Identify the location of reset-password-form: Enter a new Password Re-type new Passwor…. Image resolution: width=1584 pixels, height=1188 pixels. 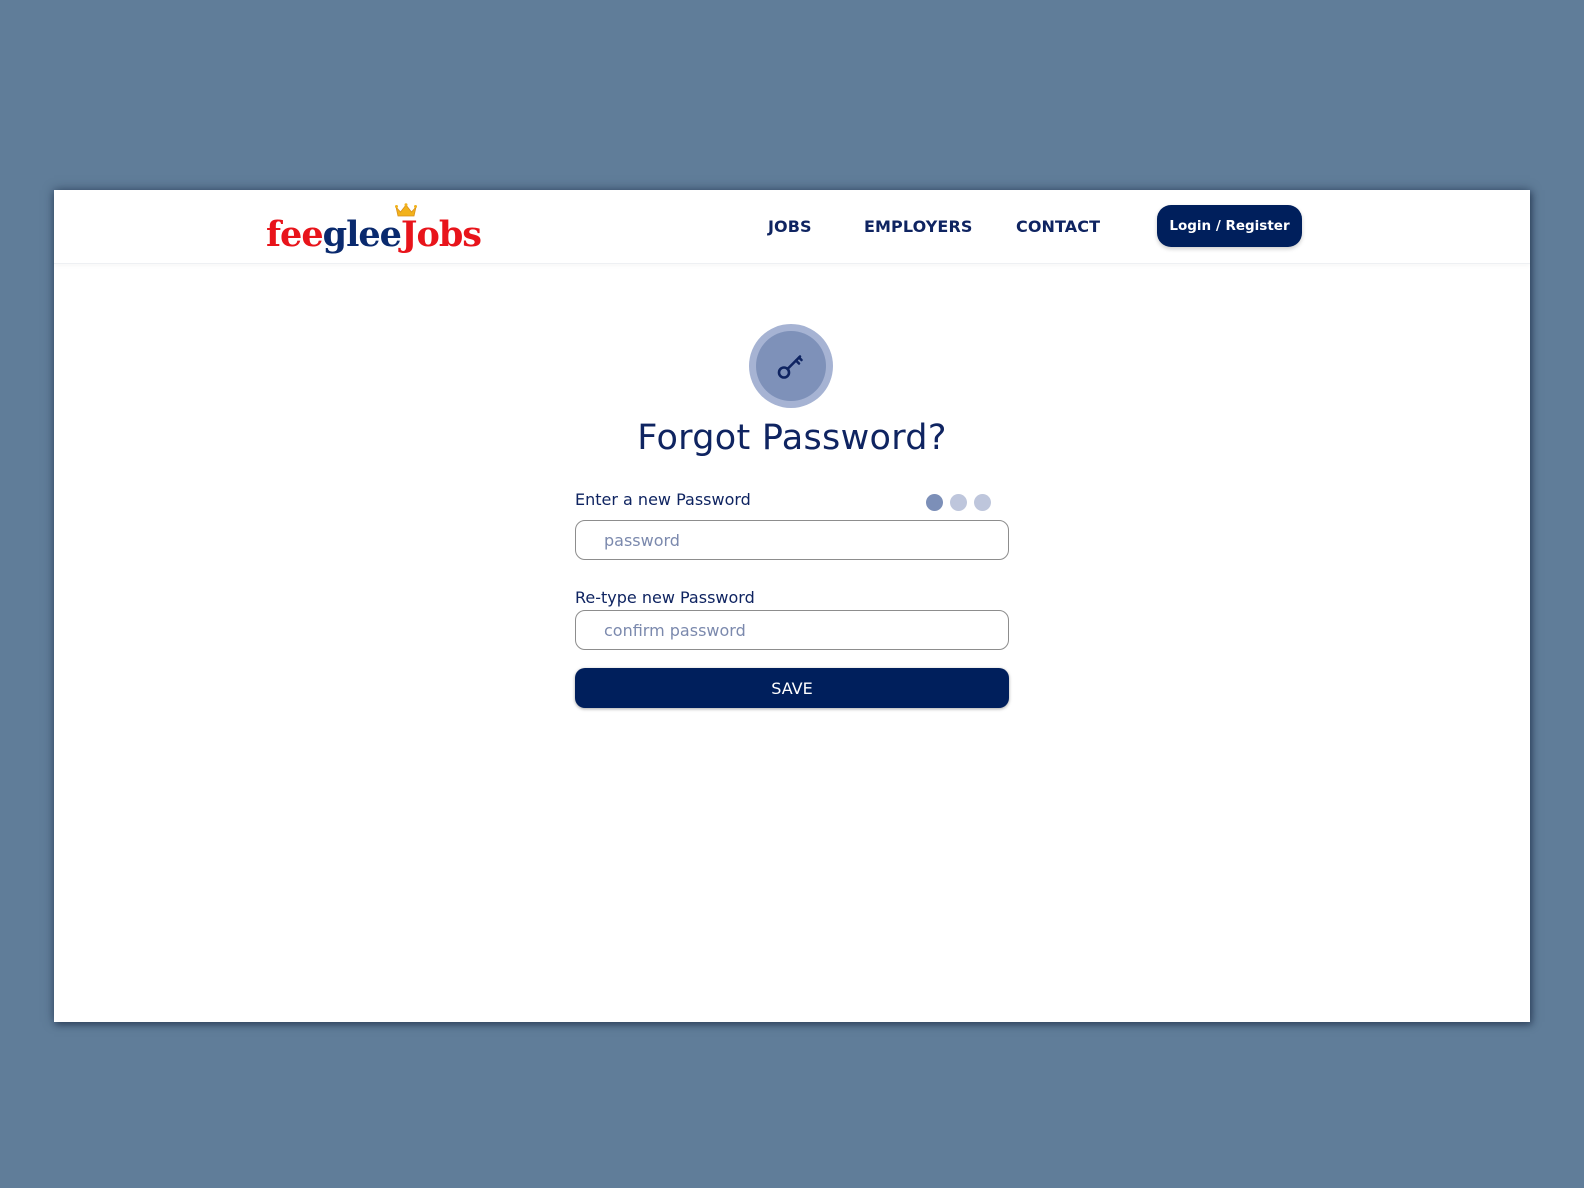
(792, 599).